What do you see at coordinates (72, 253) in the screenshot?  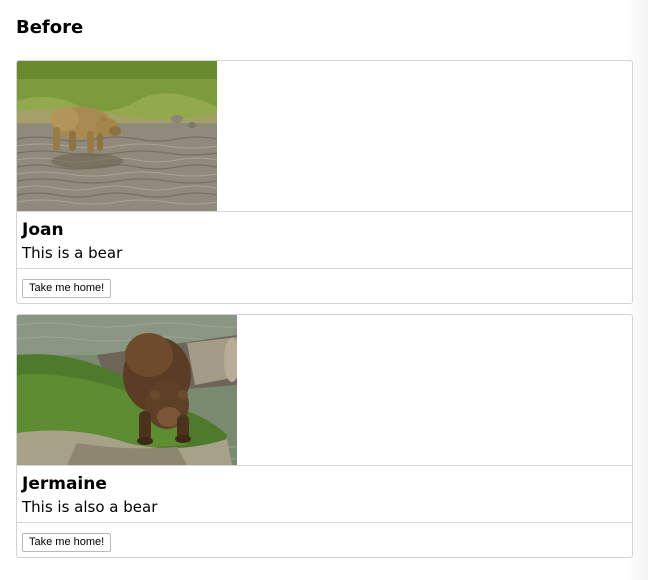 I see `bear-description: This is a bear` at bounding box center [72, 253].